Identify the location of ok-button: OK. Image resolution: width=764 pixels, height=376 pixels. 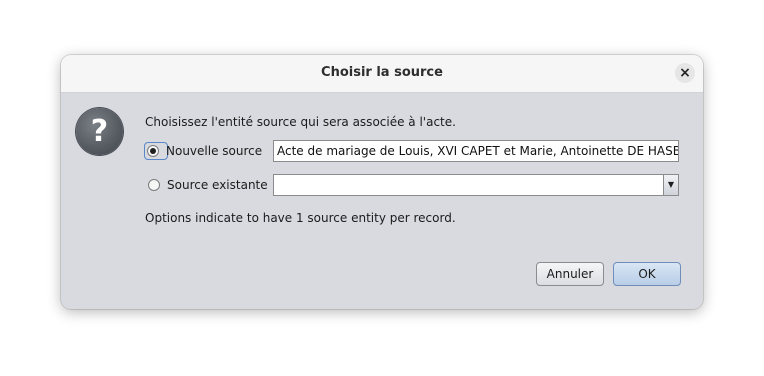
(647, 274).